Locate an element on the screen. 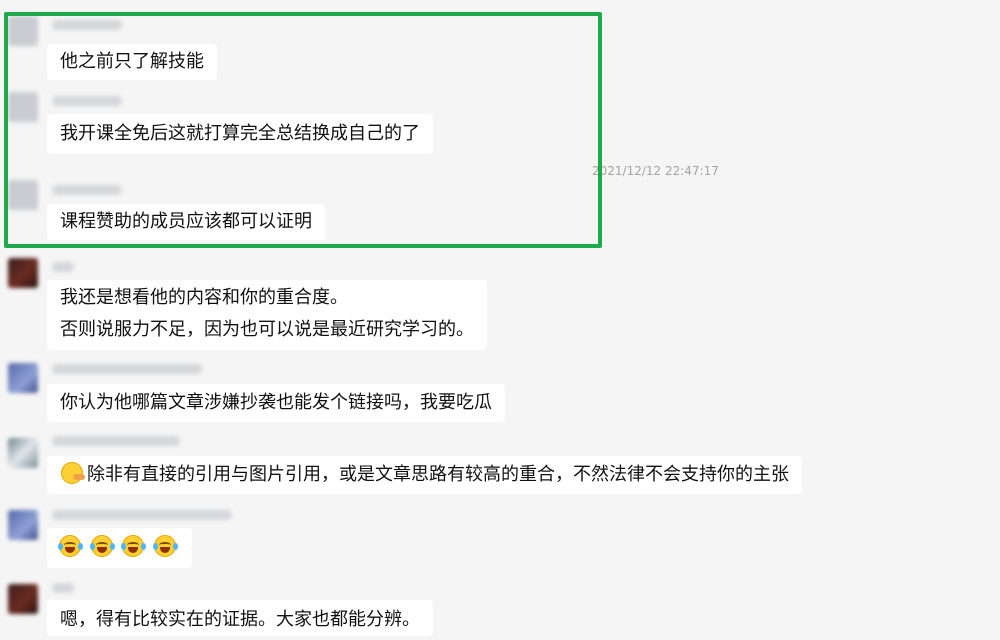 The width and height of the screenshot is (1000, 640). message-text: 你认为他哪篇文章涉嫌抄袭也能发个链接吗，我要吃瓜 is located at coordinates (276, 402).